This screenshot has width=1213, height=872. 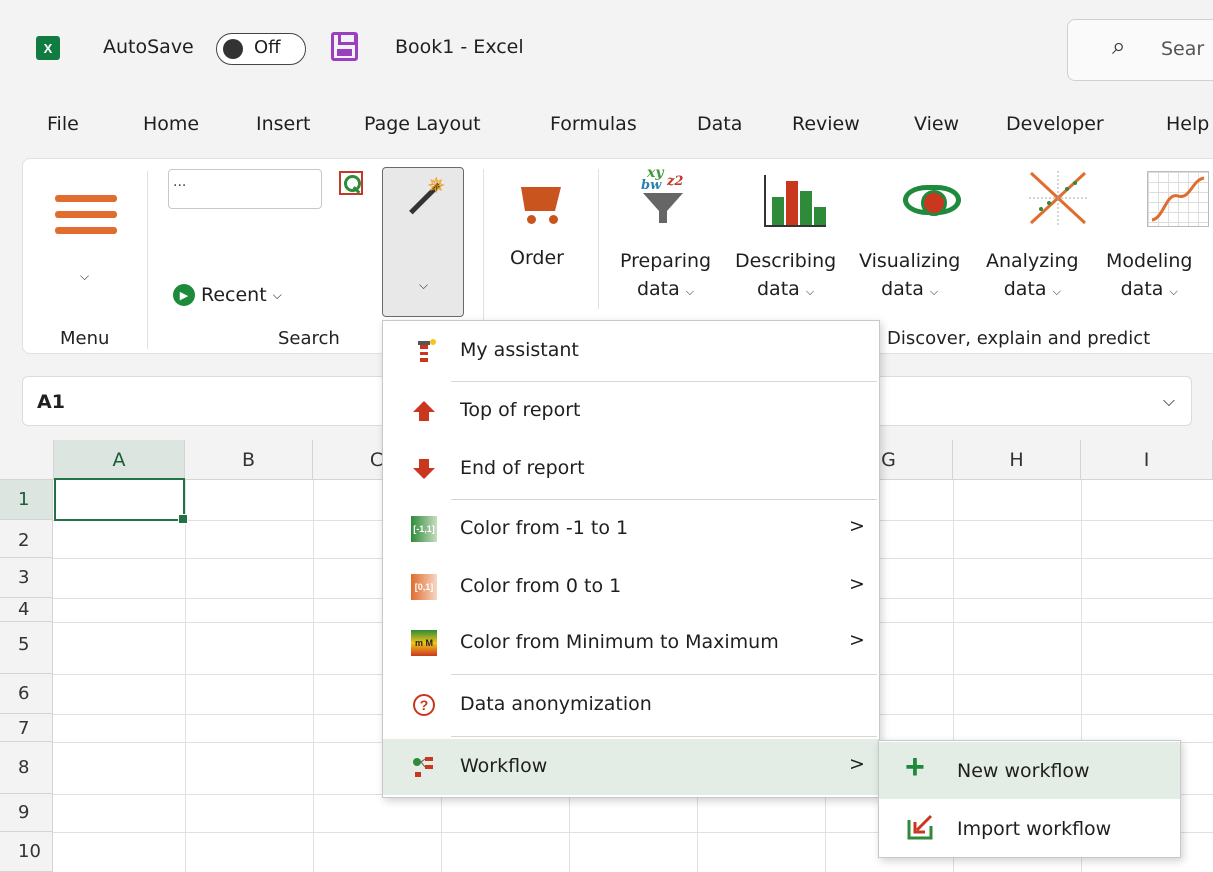 What do you see at coordinates (556, 704) in the screenshot?
I see `menu-item-label: Data anonymization` at bounding box center [556, 704].